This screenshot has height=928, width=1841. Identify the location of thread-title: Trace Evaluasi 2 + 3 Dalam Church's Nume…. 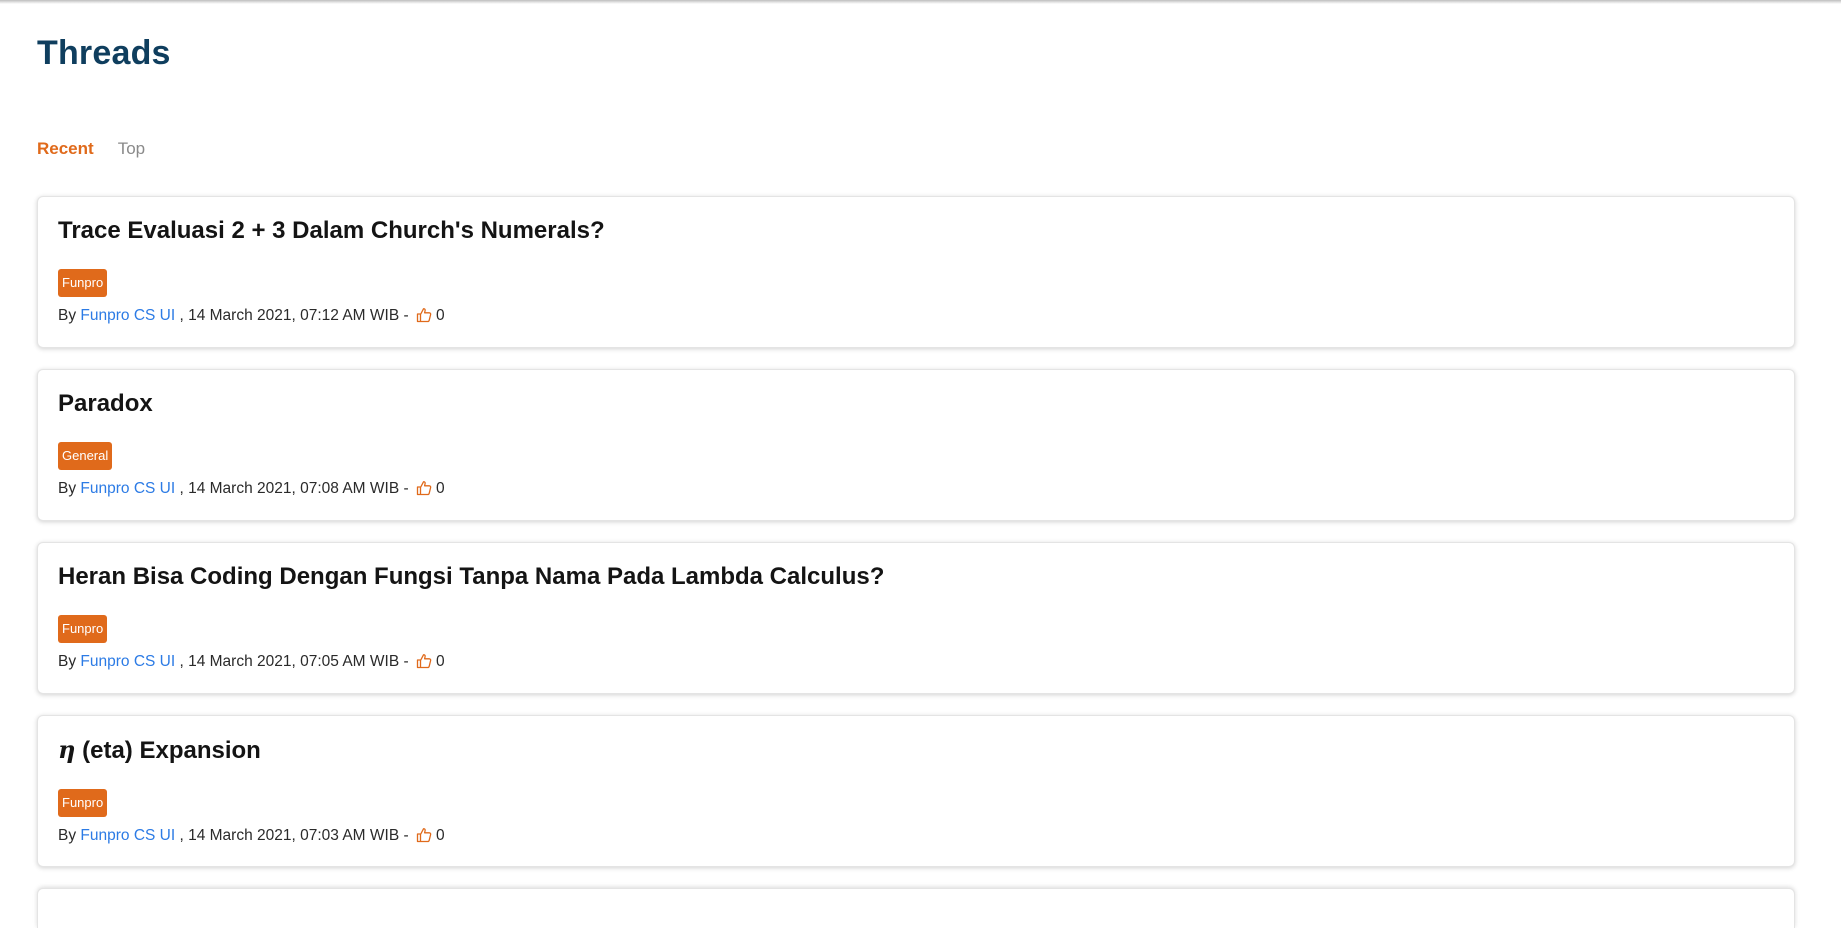
(916, 231).